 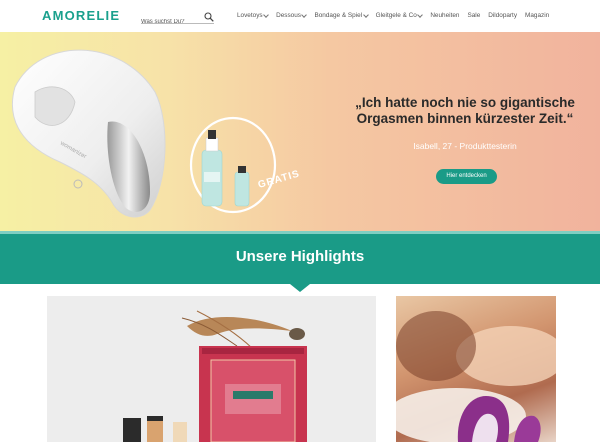 I want to click on nav-item-dildoparty: Dildoparty, so click(x=502, y=15).